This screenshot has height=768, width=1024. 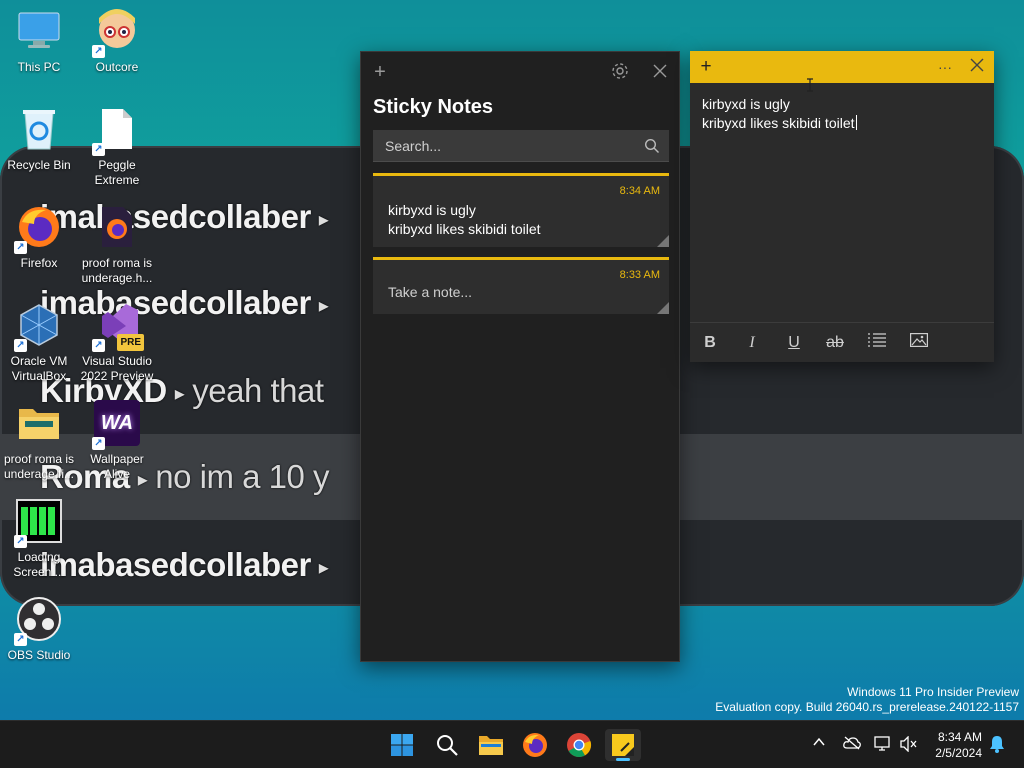 What do you see at coordinates (116, 131) in the screenshot?
I see `file-icon: ↗` at bounding box center [116, 131].